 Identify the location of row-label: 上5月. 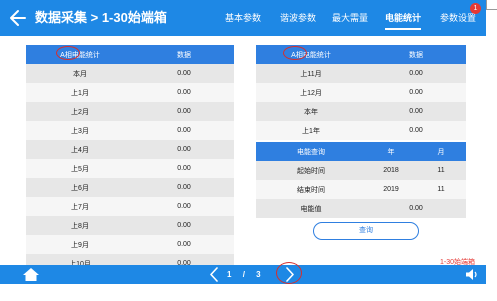
(80, 168).